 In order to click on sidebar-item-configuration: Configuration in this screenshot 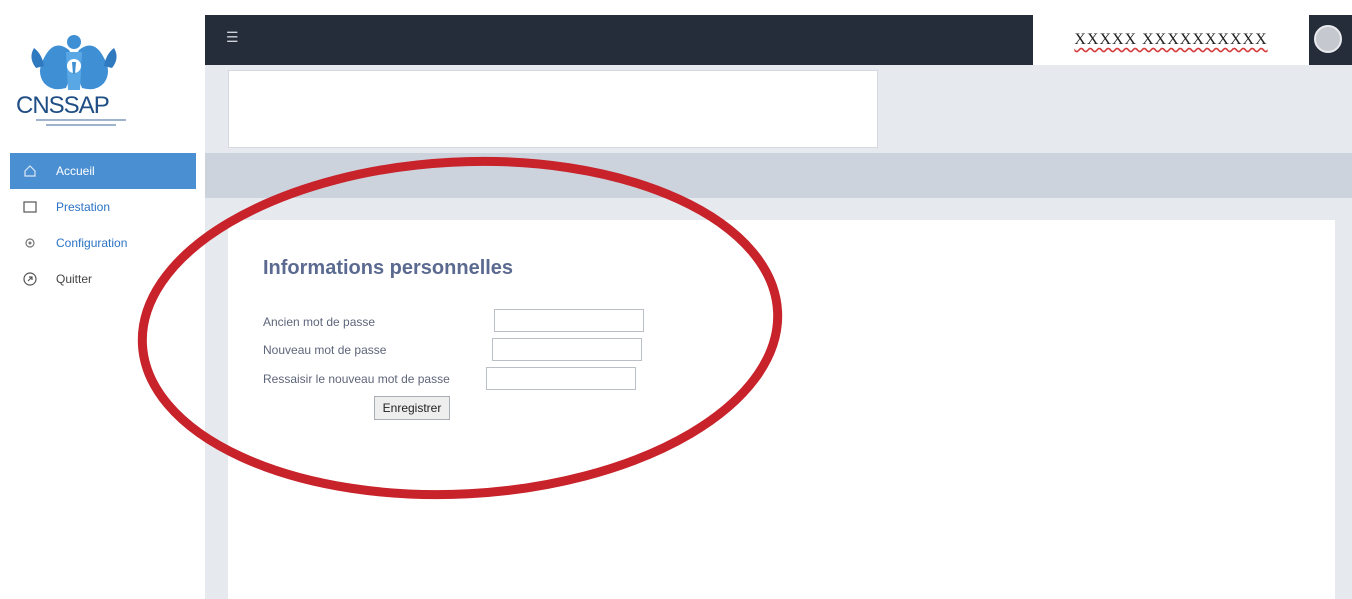, I will do `click(103, 243)`.